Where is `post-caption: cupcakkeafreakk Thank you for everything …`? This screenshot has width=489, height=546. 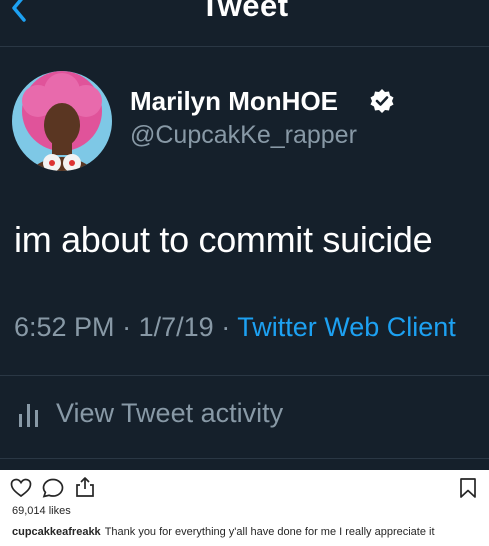 post-caption: cupcakkeafreakk Thank you for everything … is located at coordinates (223, 532).